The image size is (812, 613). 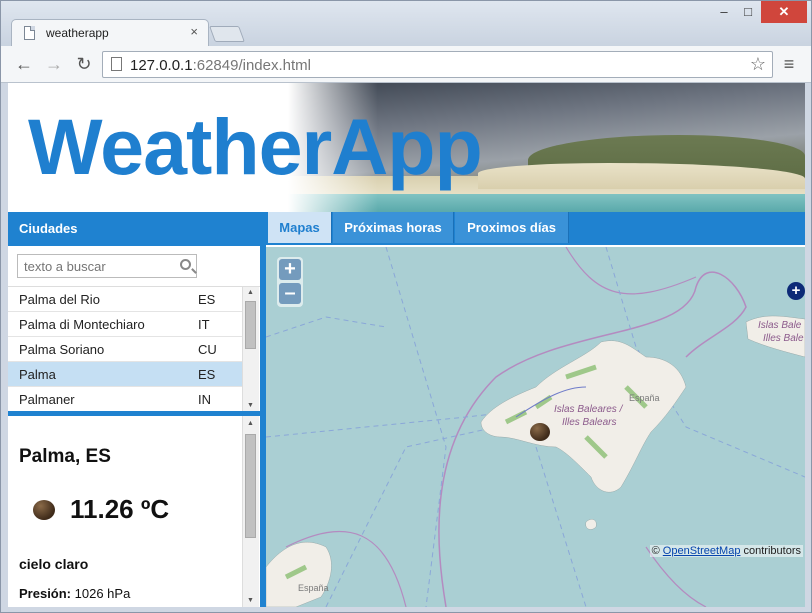 What do you see at coordinates (77, 33) in the screenshot?
I see `tab-title: weatherapp` at bounding box center [77, 33].